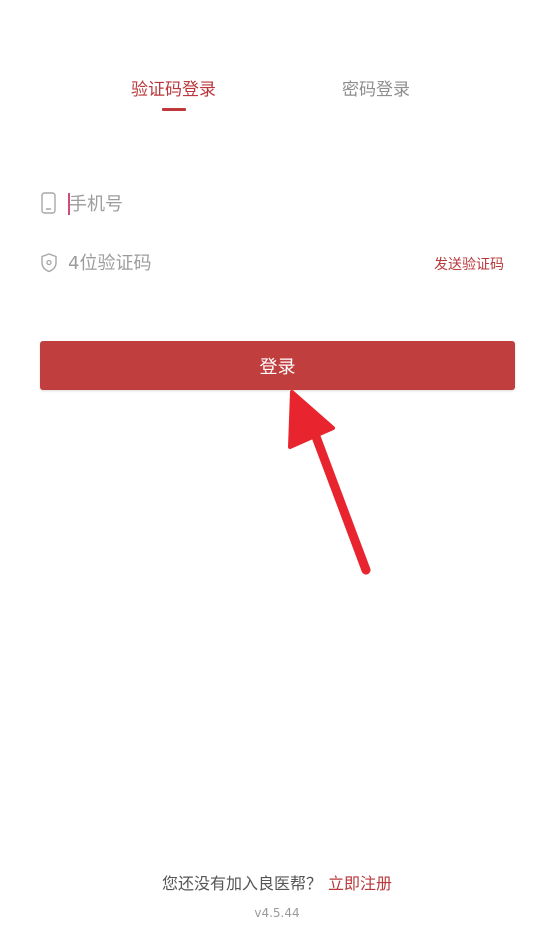  What do you see at coordinates (174, 109) in the screenshot?
I see `active-tab-indicator` at bounding box center [174, 109].